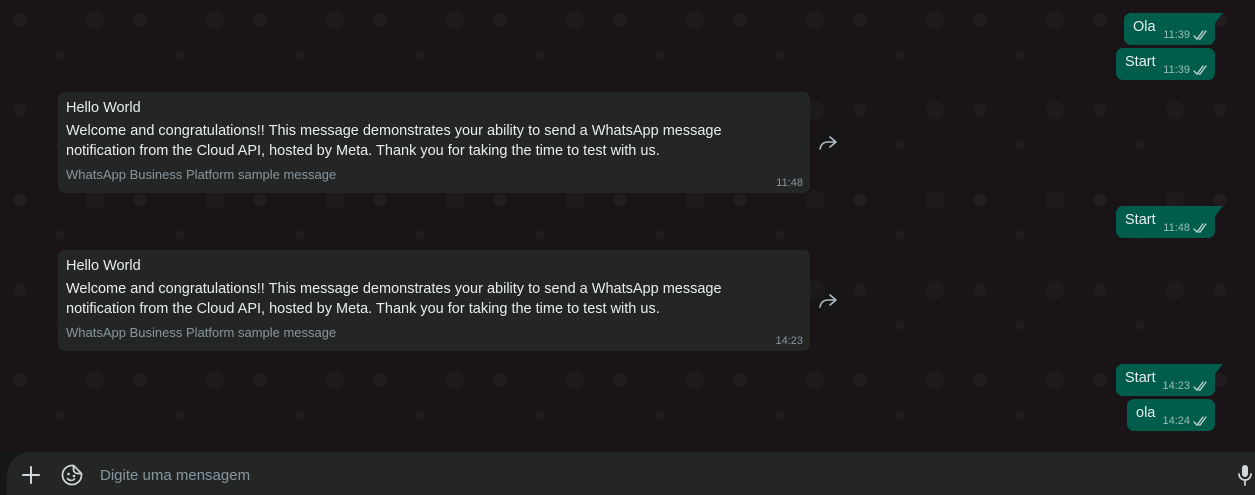  I want to click on outgoing-message: Start 14:23, so click(1169, 380).